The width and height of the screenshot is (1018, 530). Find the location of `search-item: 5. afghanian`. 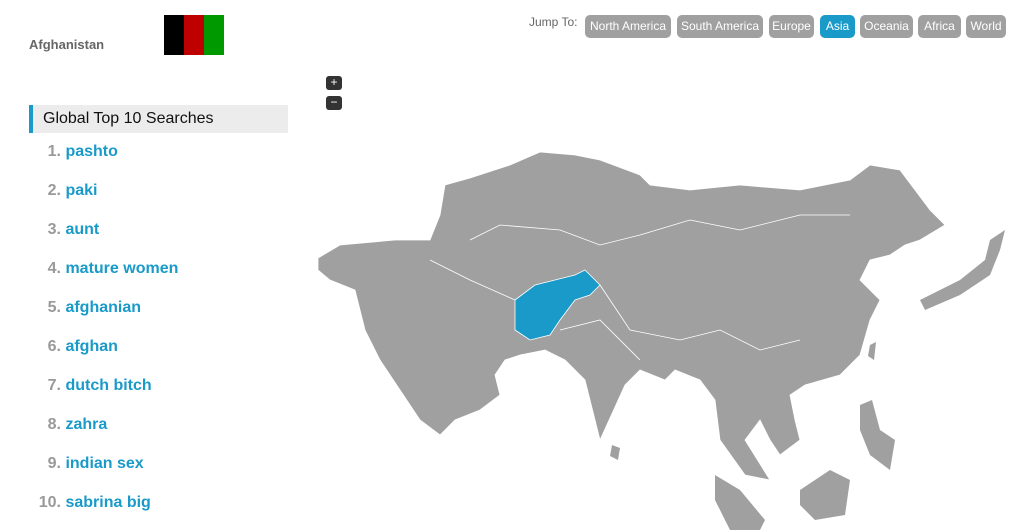

search-item: 5. afghanian is located at coordinates (85, 308).